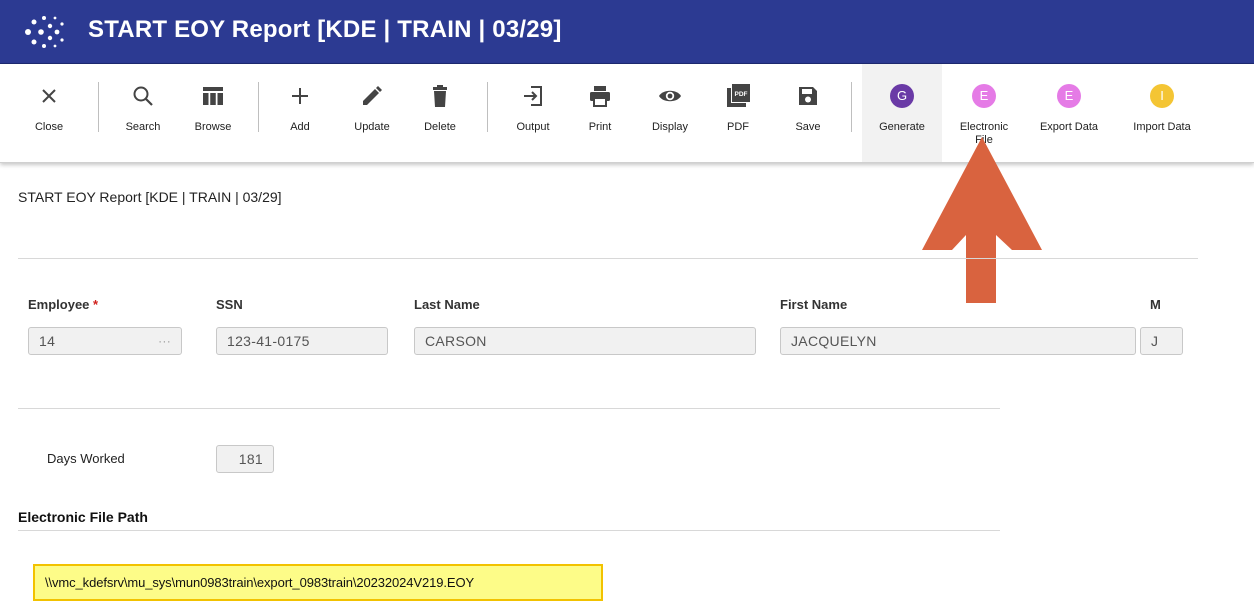 This screenshot has height=605, width=1254. What do you see at coordinates (670, 127) in the screenshot?
I see `display-label: Display` at bounding box center [670, 127].